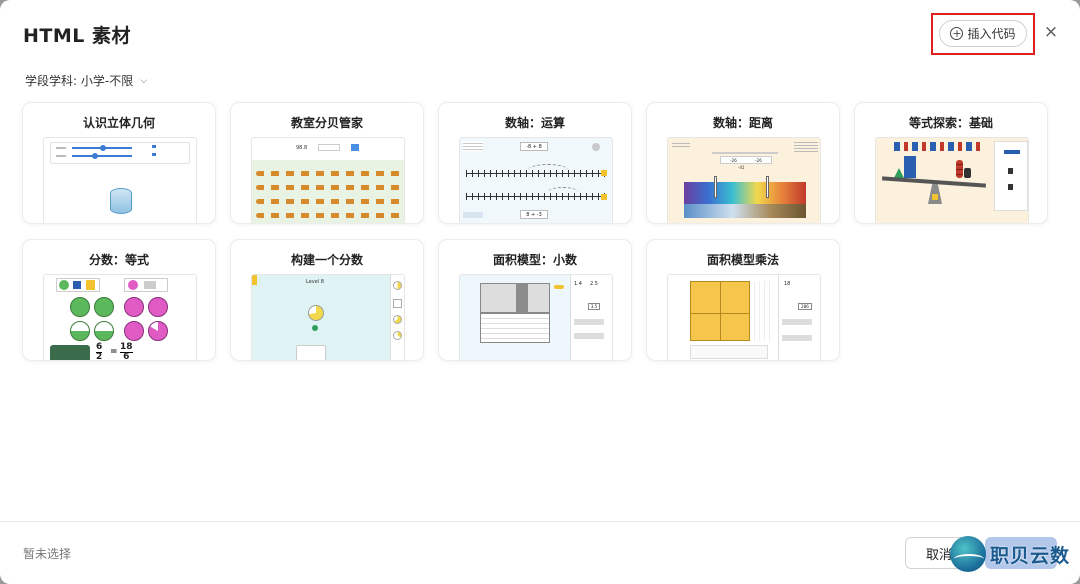 This screenshot has width=1080, height=584. I want to click on card-title: 面积模型：小数, so click(534, 260).